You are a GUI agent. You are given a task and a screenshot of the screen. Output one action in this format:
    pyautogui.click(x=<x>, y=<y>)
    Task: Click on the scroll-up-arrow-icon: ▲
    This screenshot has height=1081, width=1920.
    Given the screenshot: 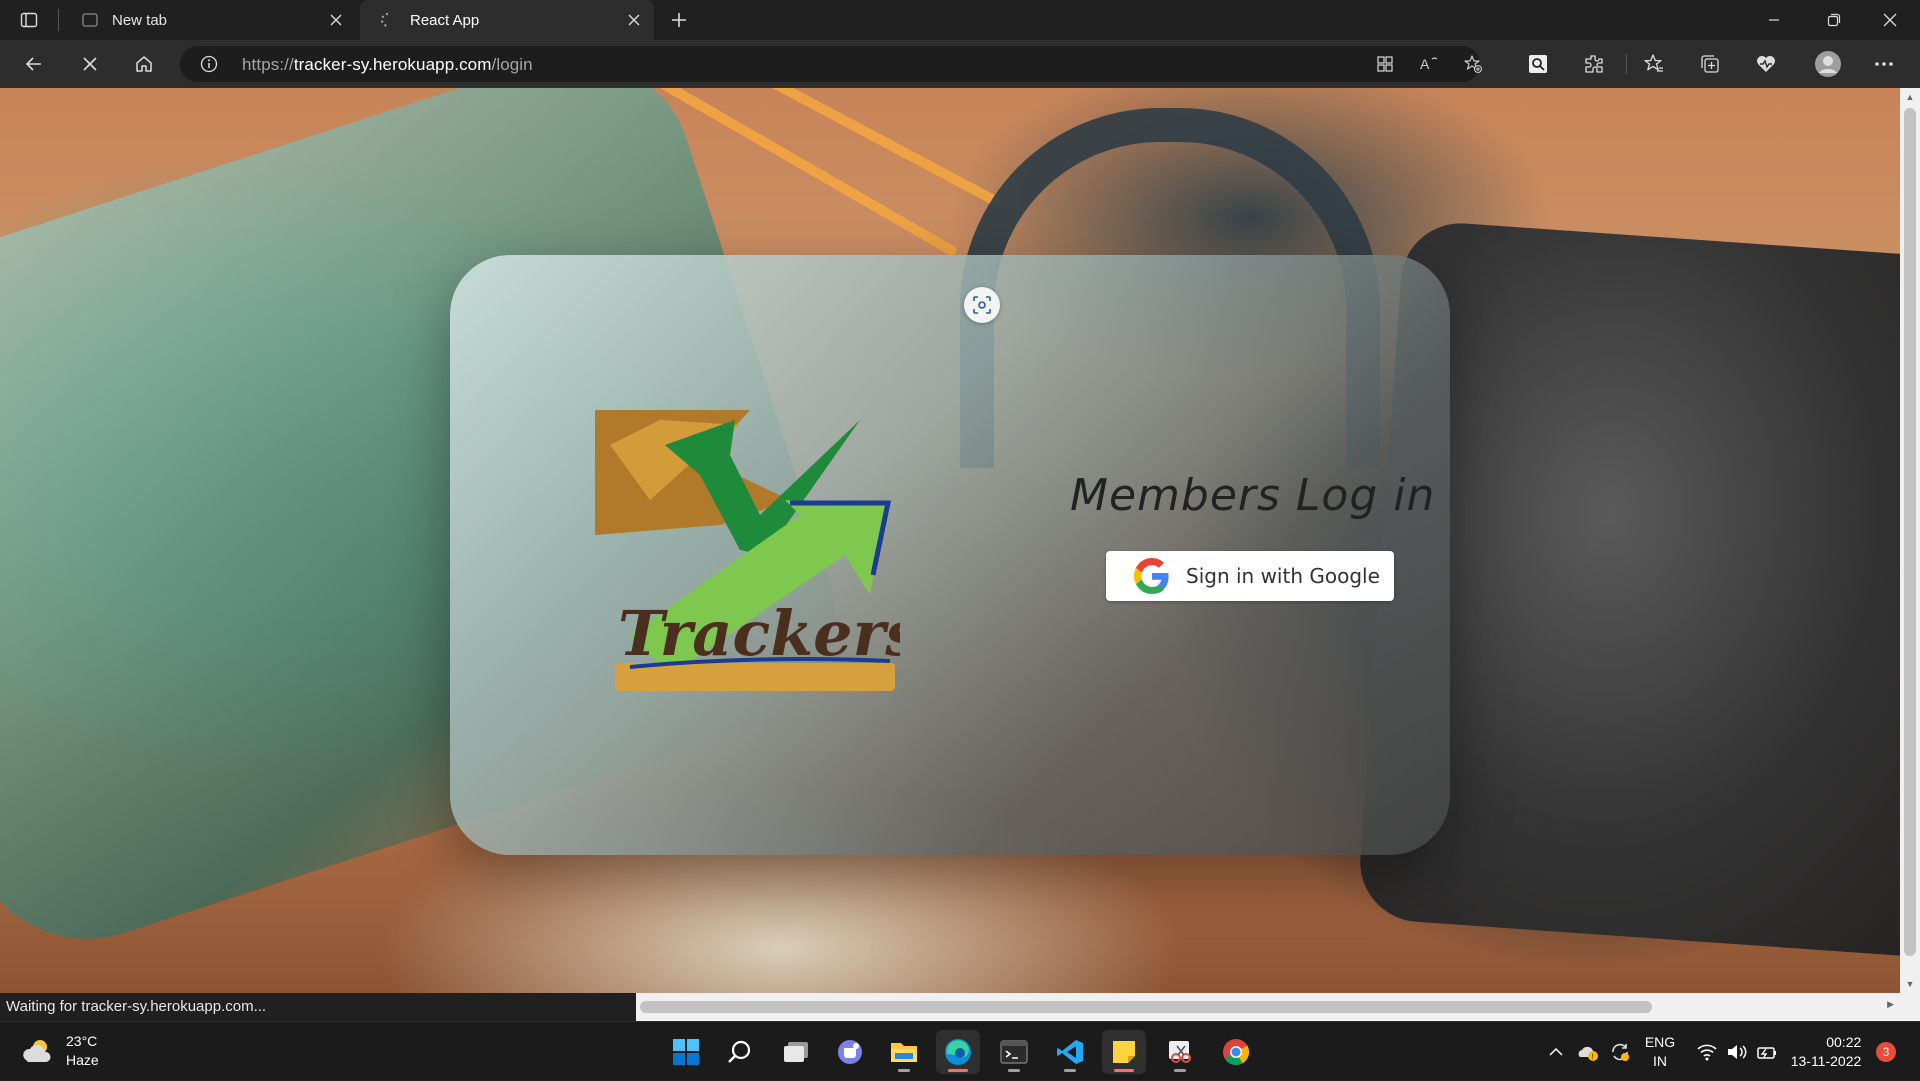 What is the action you would take?
    pyautogui.click(x=1910, y=97)
    